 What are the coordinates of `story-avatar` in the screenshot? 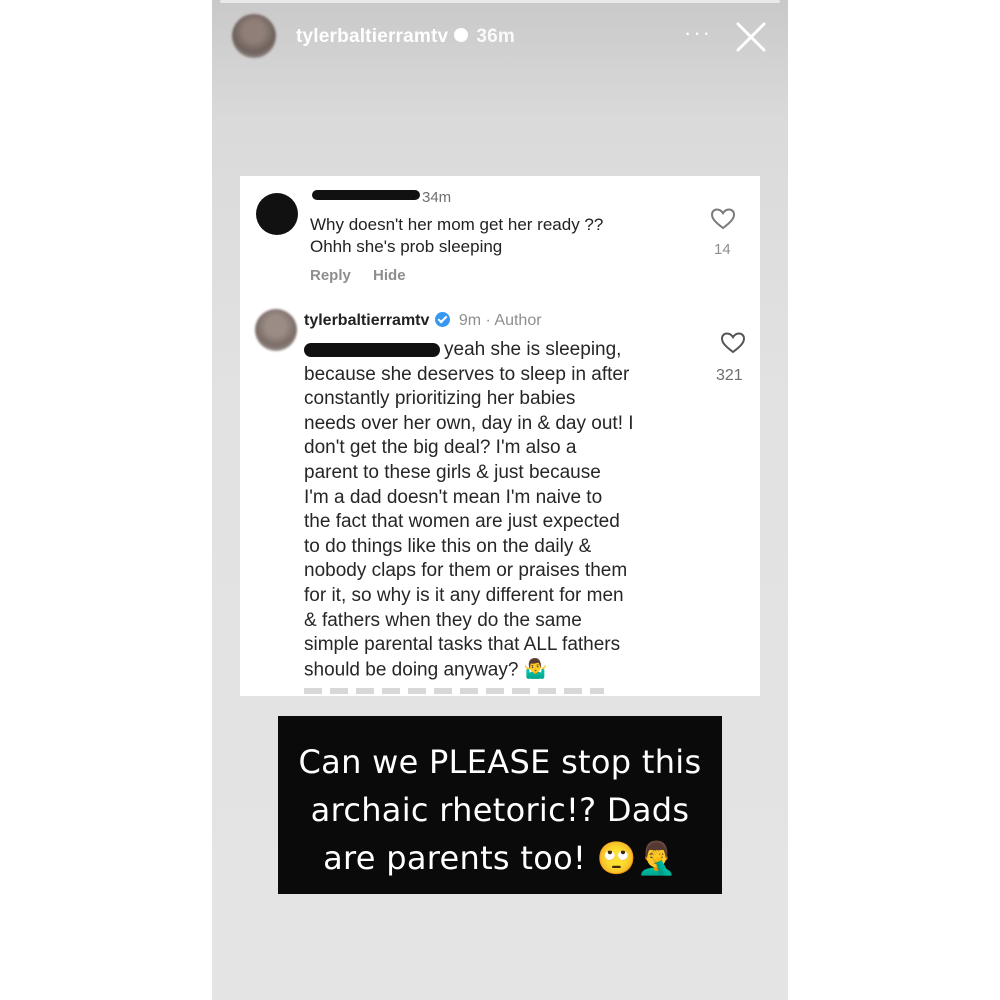 It's located at (254, 36).